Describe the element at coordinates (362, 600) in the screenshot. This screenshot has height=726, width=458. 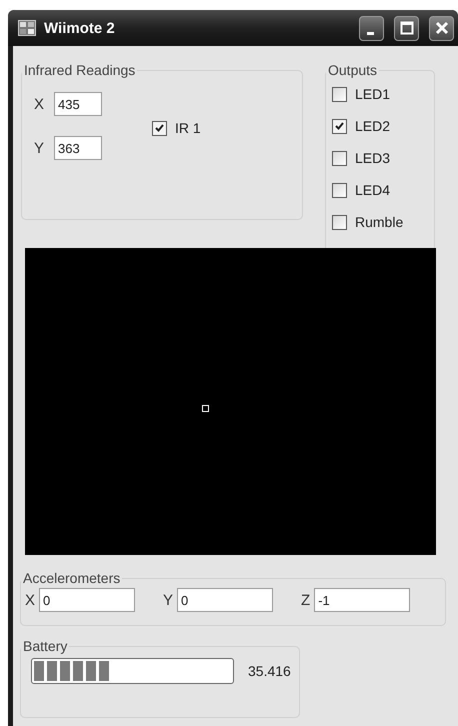
I see `input-field: -1` at that location.